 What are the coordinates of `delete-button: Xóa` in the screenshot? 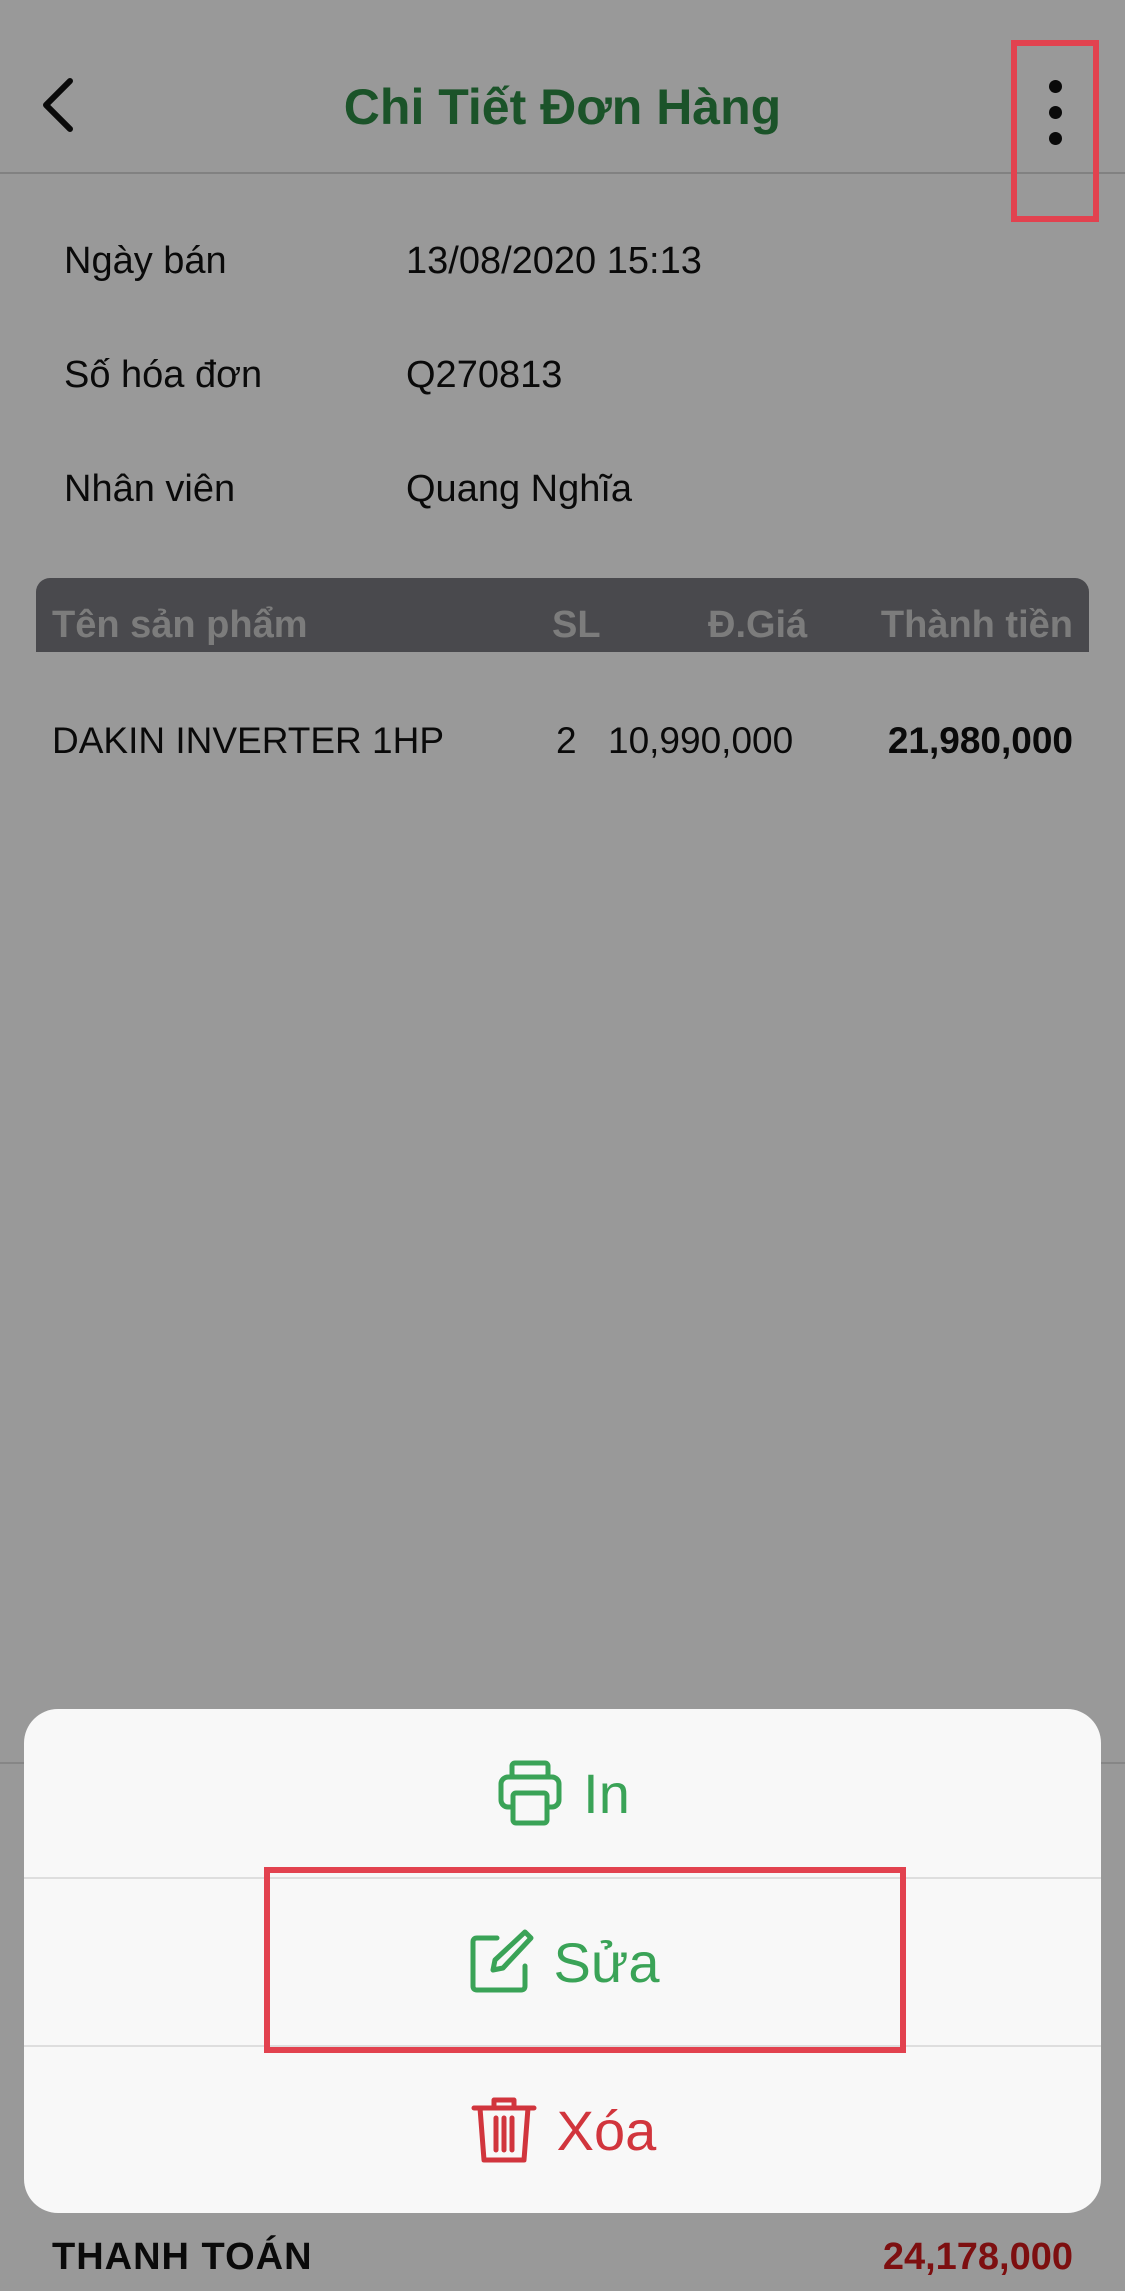 It's located at (562, 2129).